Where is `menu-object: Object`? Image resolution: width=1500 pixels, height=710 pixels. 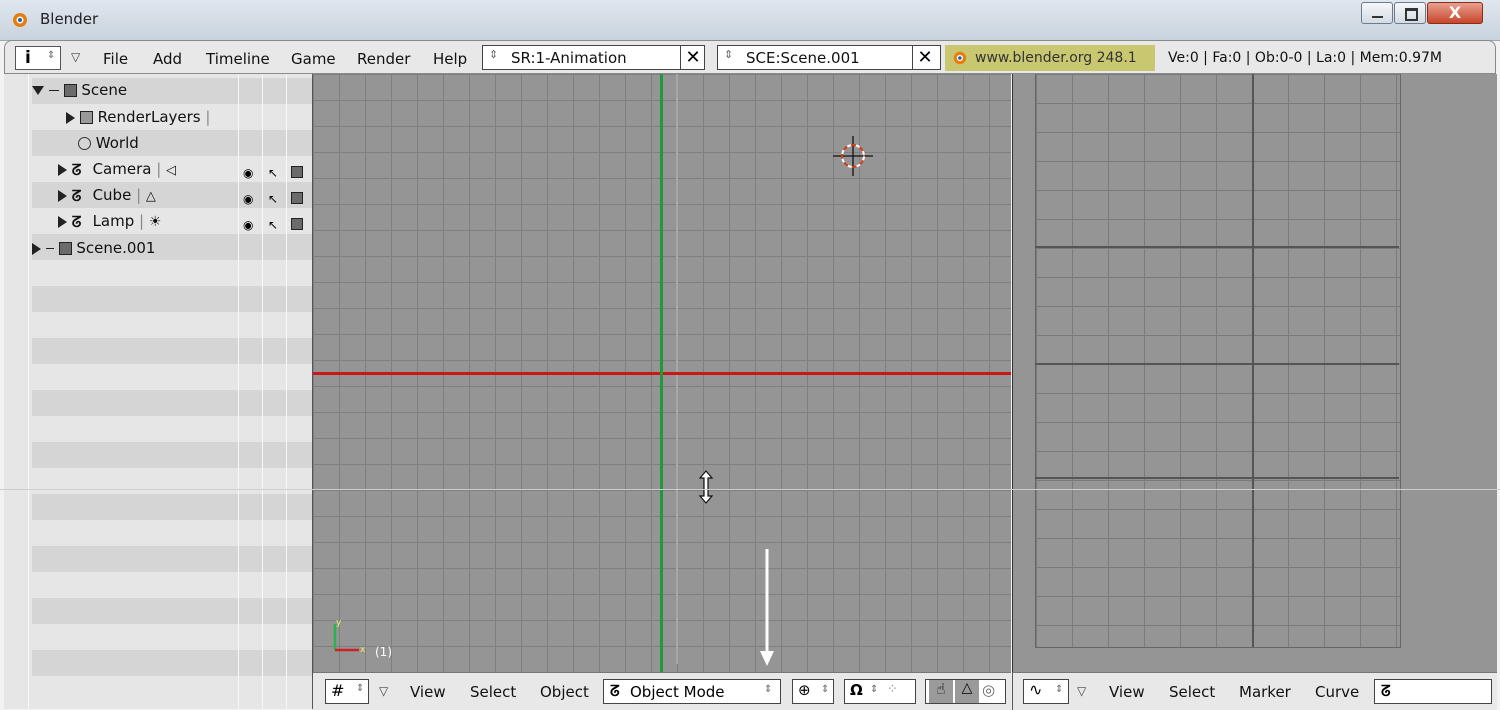 menu-object: Object is located at coordinates (564, 692).